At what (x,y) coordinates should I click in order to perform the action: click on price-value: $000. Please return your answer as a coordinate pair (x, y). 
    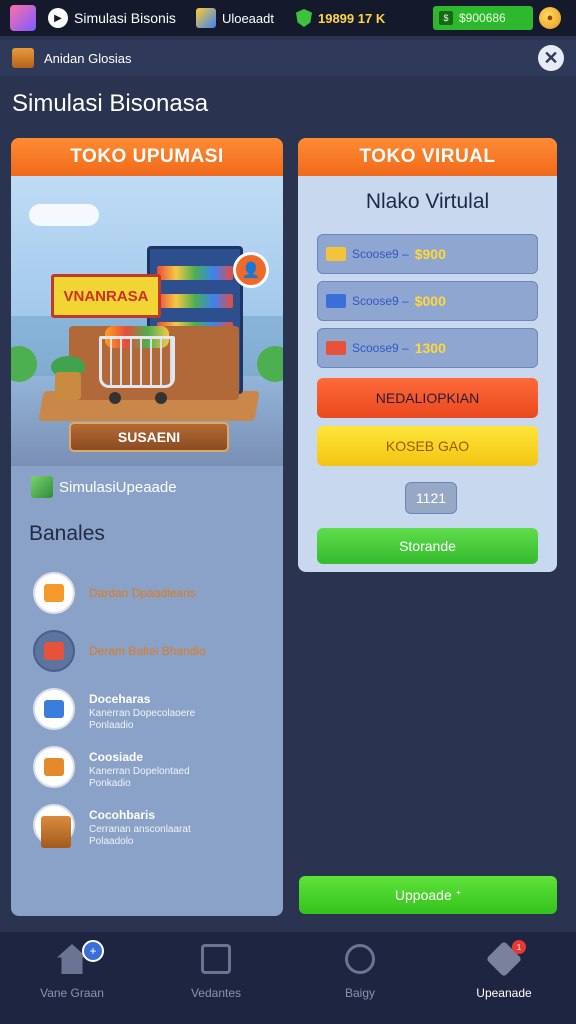
    Looking at the image, I should click on (430, 301).